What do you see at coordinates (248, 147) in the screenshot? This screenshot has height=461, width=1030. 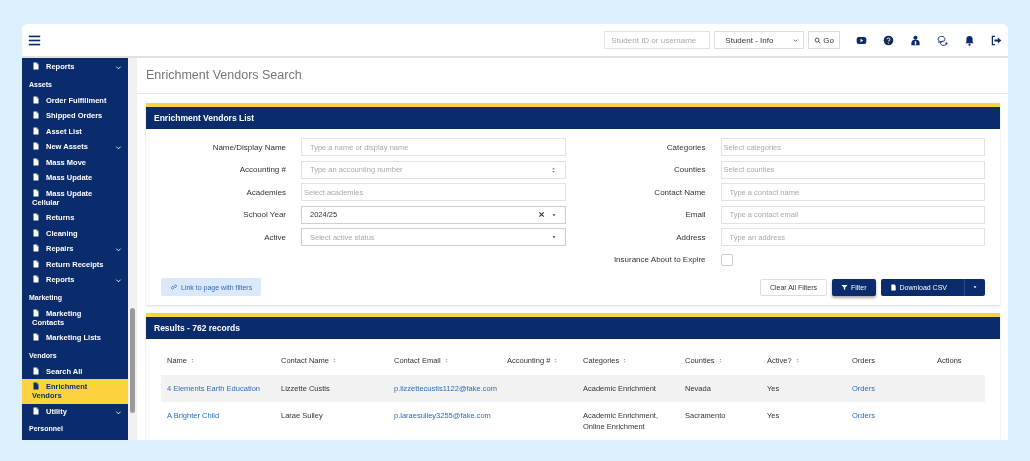 I see `field-label: Name/Display Name` at bounding box center [248, 147].